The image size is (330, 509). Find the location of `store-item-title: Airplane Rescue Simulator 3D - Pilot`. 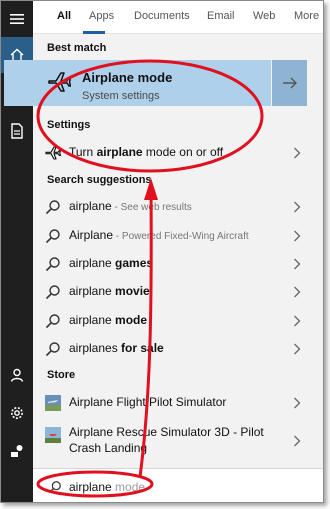

store-item-title: Airplane Rescue Simulator 3D - Pilot is located at coordinates (166, 432).